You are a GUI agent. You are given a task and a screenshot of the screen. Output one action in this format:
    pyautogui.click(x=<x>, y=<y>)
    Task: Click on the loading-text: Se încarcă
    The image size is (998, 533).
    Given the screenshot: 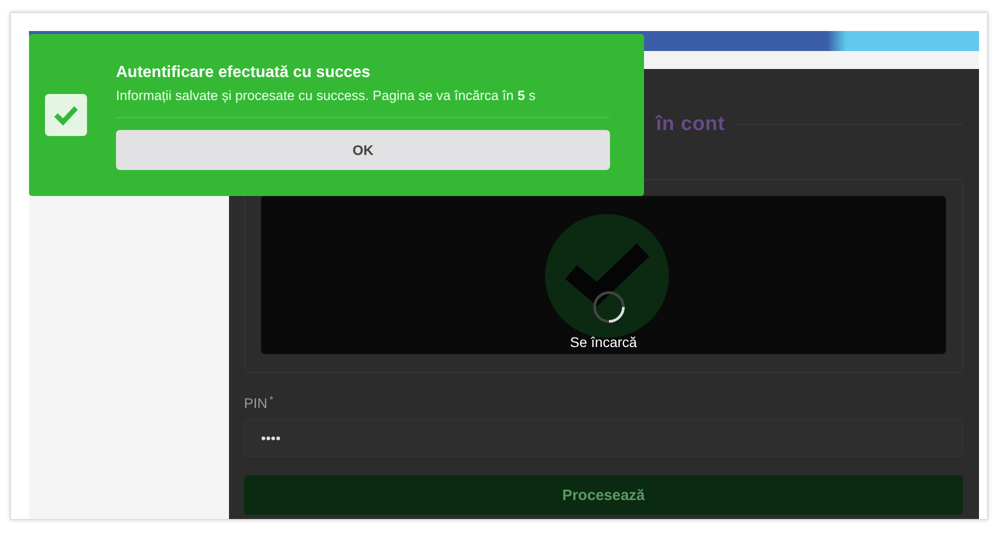 What is the action you would take?
    pyautogui.click(x=603, y=342)
    